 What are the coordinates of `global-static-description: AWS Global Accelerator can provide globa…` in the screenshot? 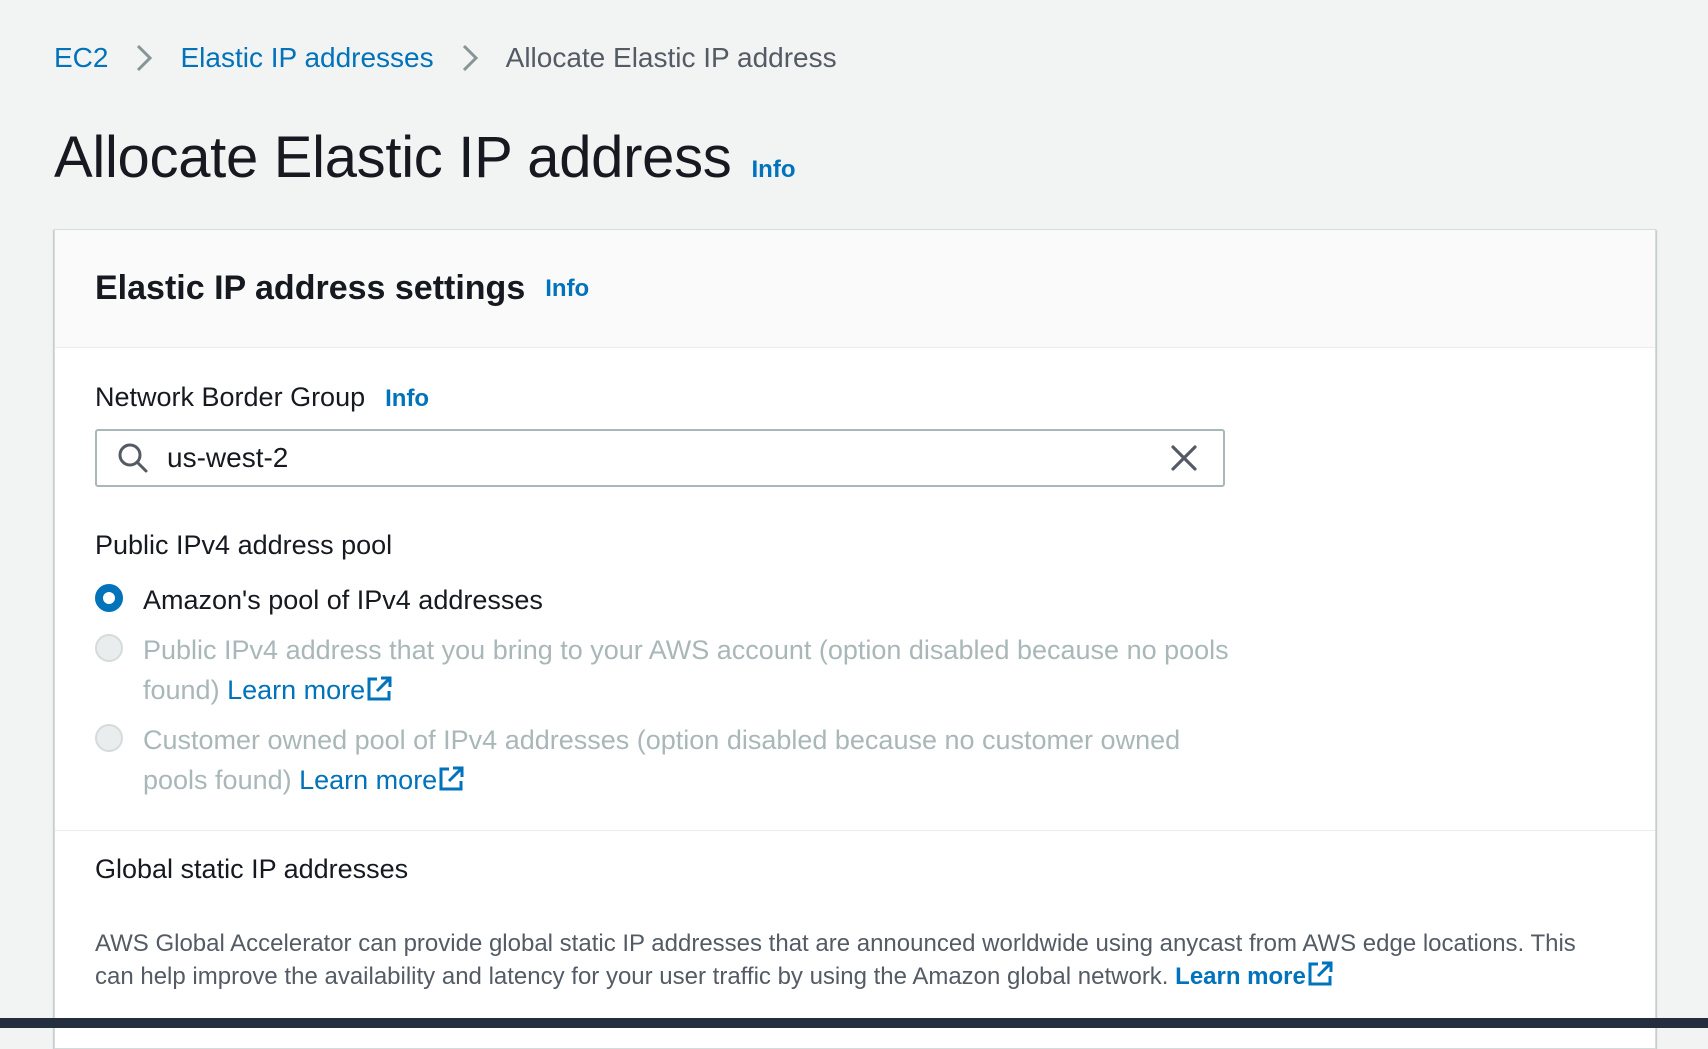 It's located at (855, 960).